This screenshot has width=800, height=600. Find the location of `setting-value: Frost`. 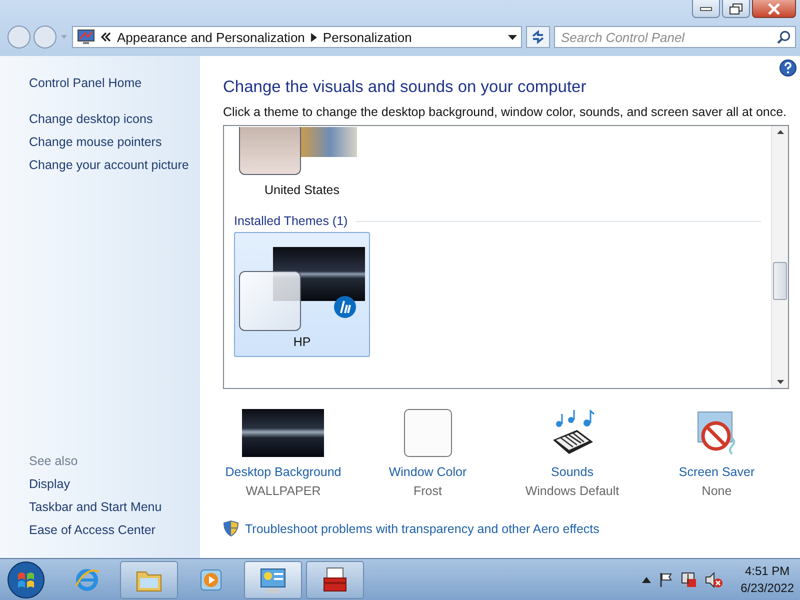

setting-value: Frost is located at coordinates (428, 491).